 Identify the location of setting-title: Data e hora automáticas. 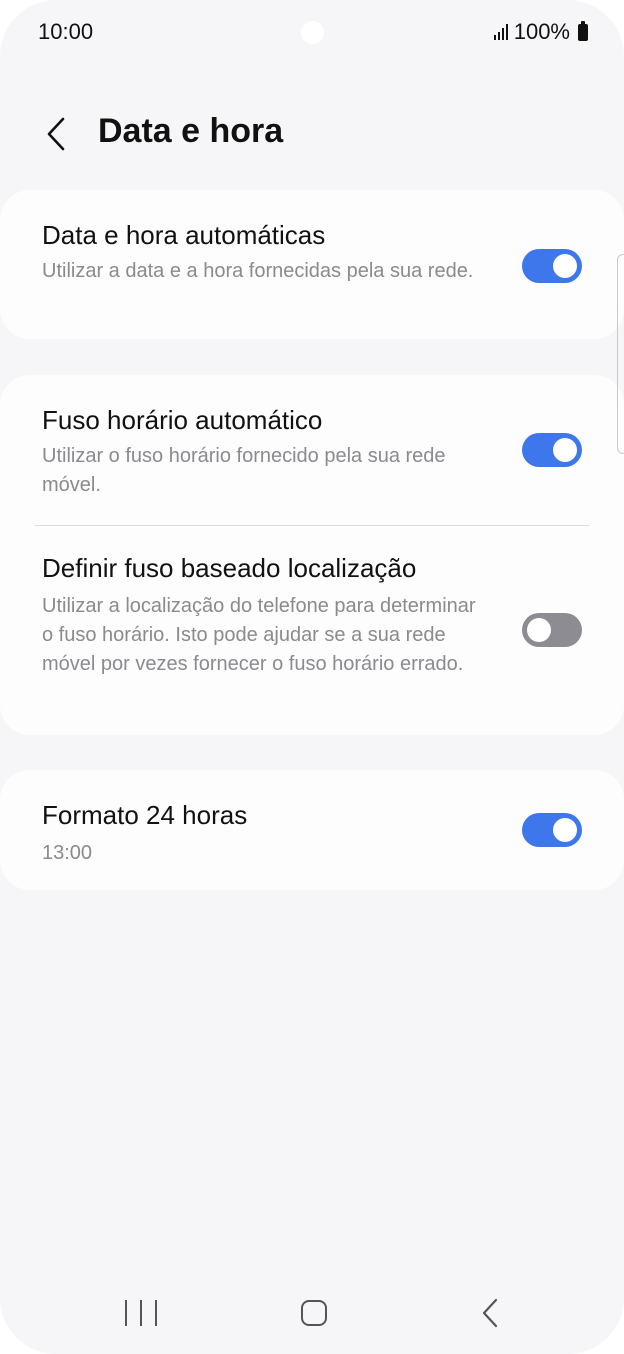
(184, 235).